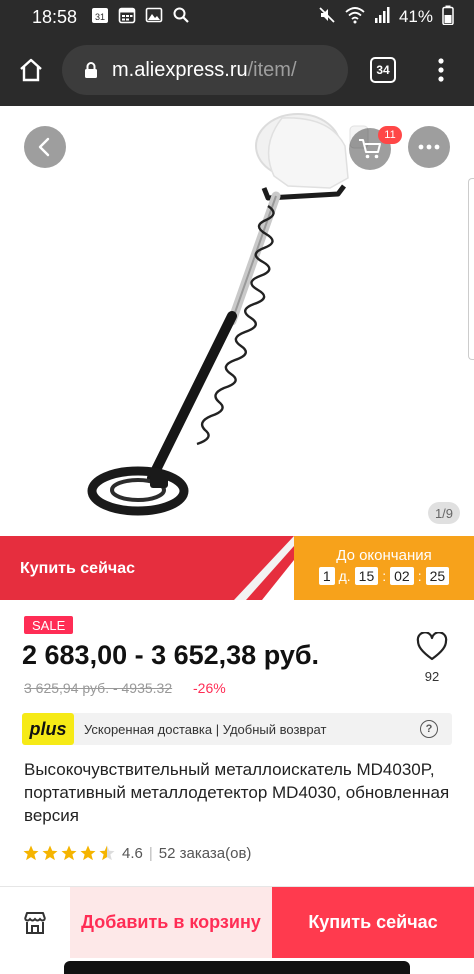 The width and height of the screenshot is (474, 974). I want to click on heart-icon, so click(432, 646).